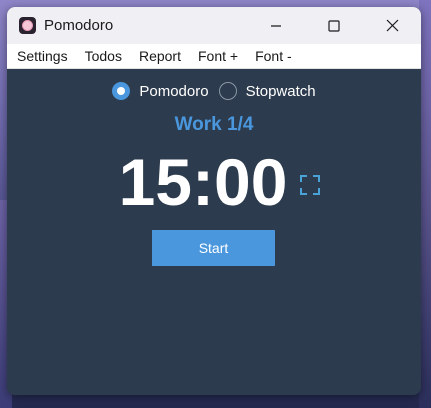 The width and height of the screenshot is (431, 408). What do you see at coordinates (121, 91) in the screenshot?
I see `radio-button-checked` at bounding box center [121, 91].